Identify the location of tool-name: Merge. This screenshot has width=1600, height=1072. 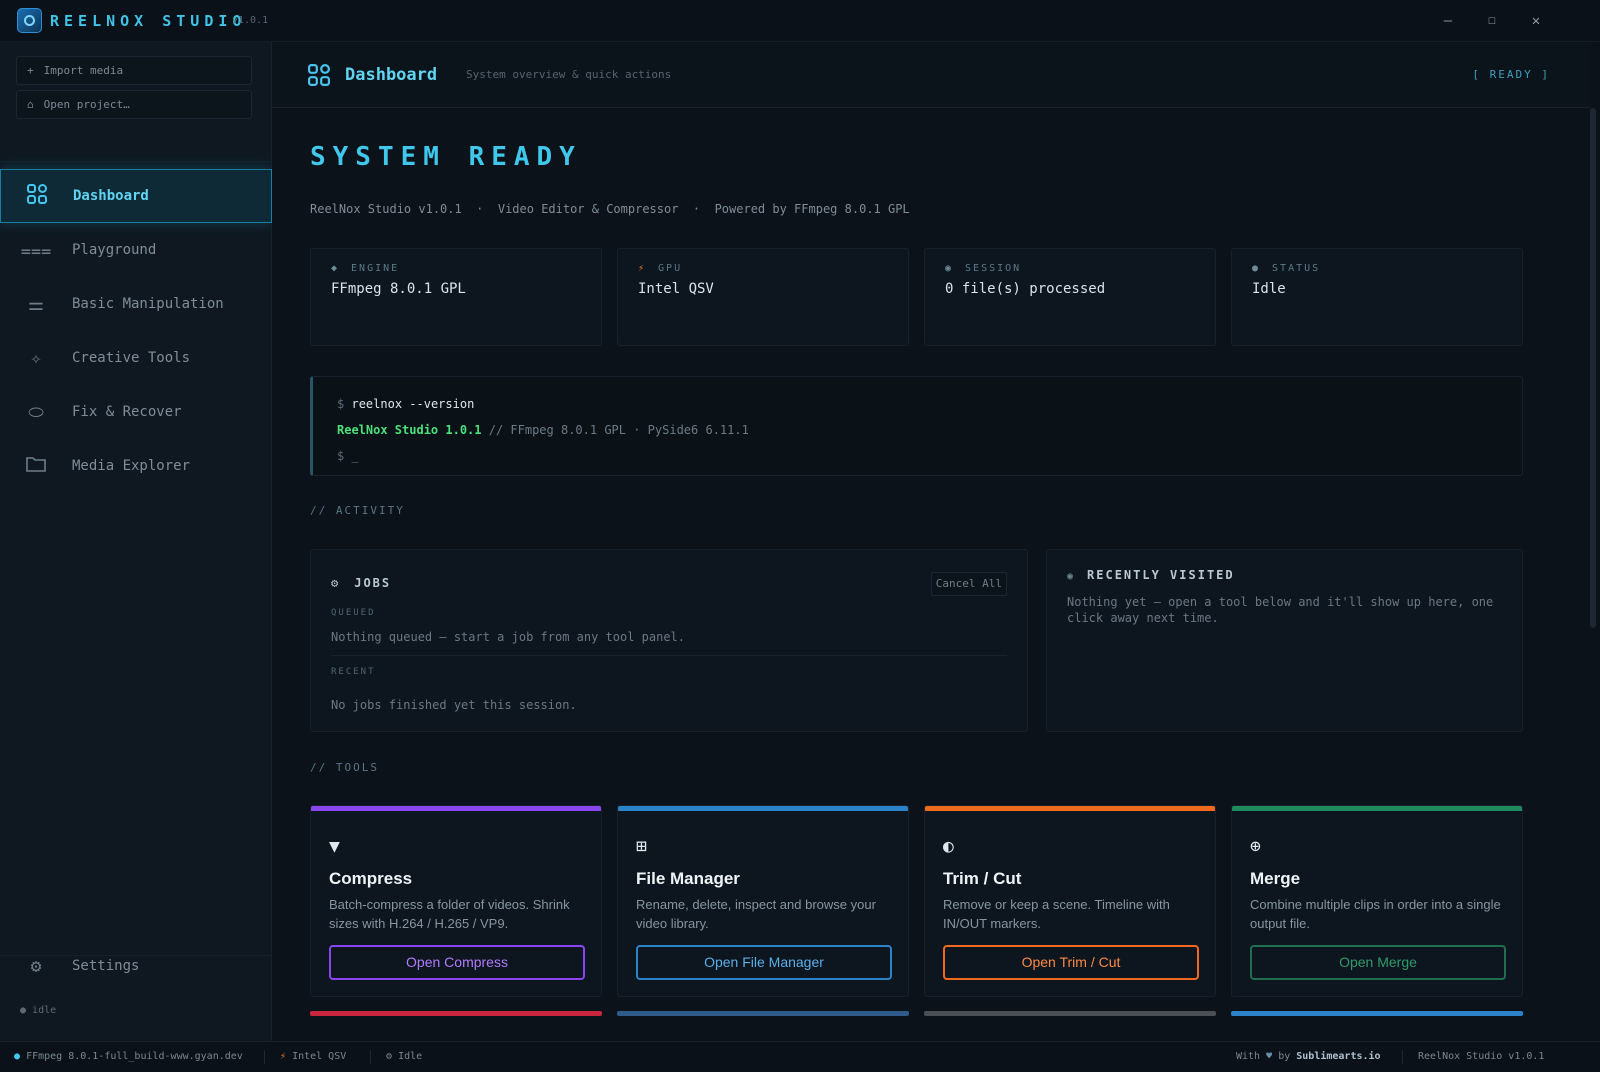
(1275, 878).